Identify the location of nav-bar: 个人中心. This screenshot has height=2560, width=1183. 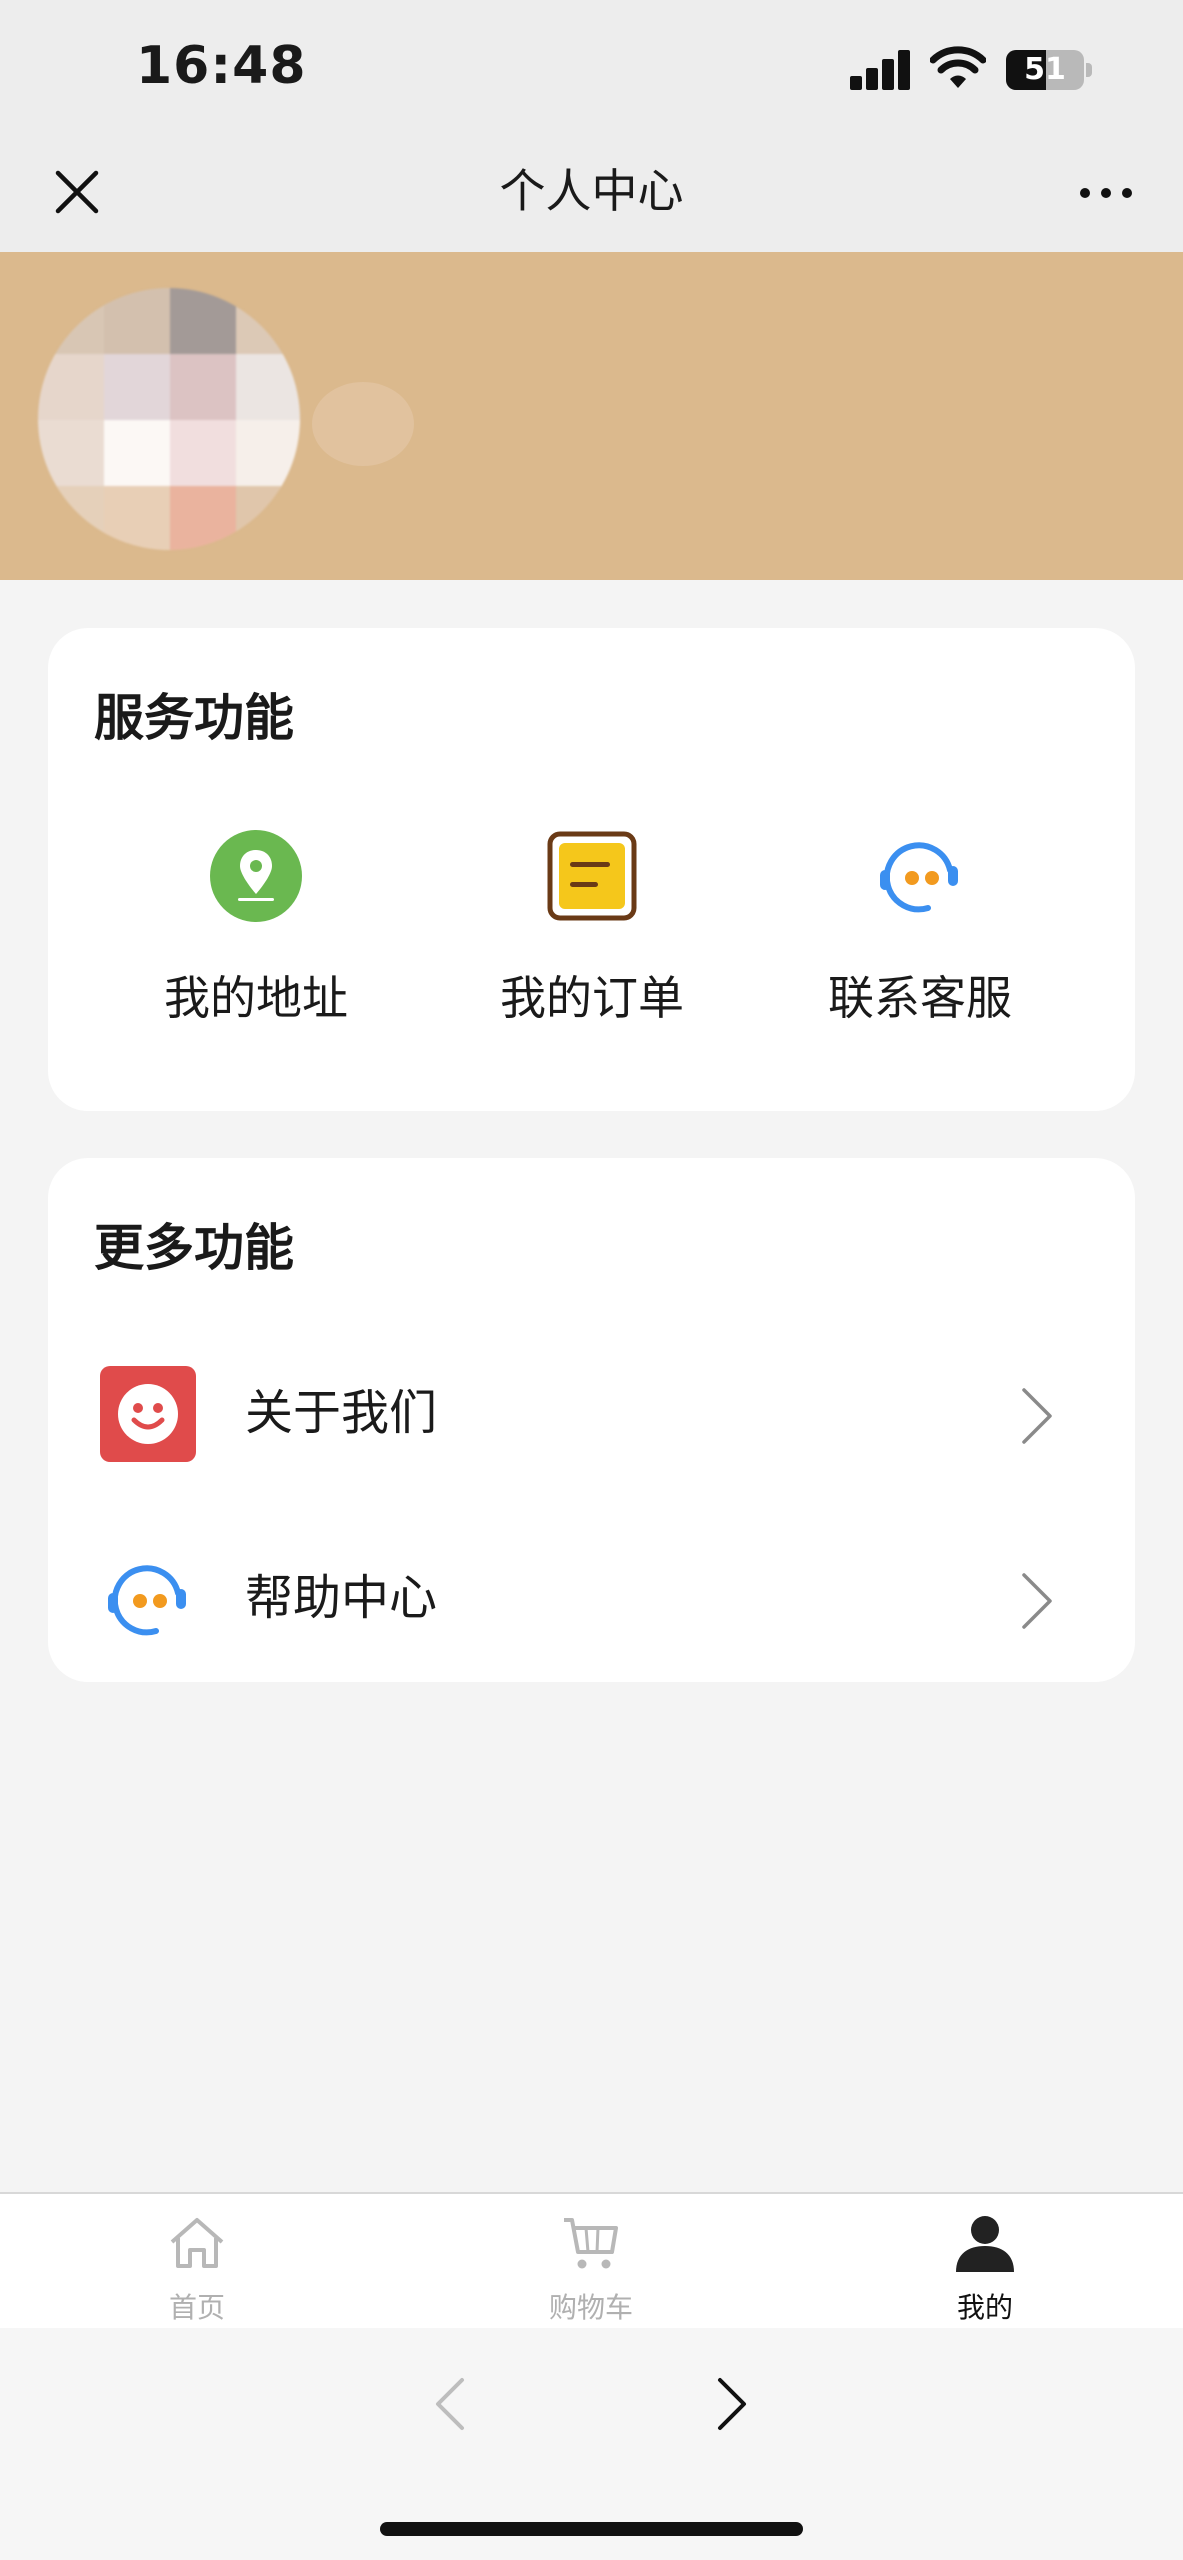
(591, 191).